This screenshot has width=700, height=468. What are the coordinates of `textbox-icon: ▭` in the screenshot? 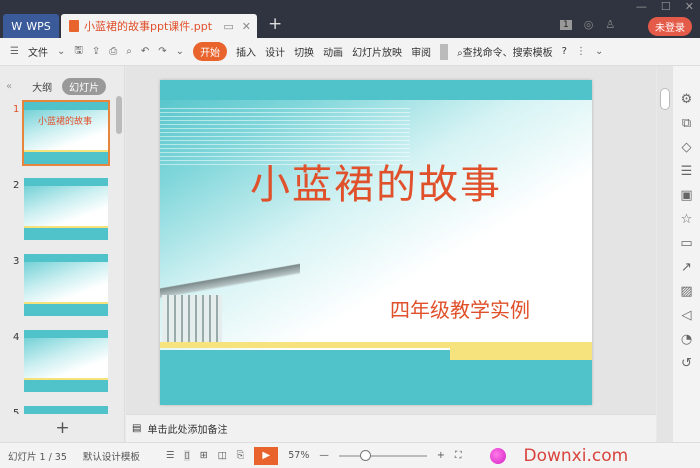 It's located at (686, 243).